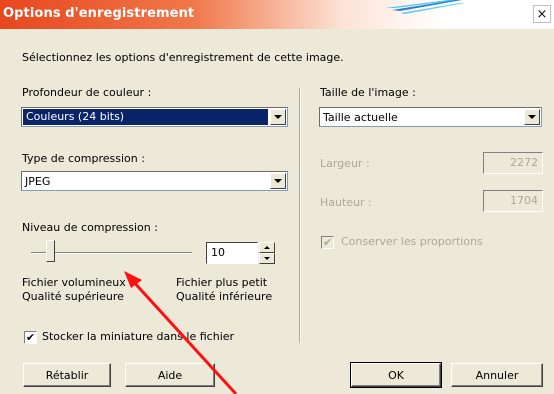 Image resolution: width=554 pixels, height=394 pixels. What do you see at coordinates (368, 92) in the screenshot?
I see `image-size-label: Taille de l'image :` at bounding box center [368, 92].